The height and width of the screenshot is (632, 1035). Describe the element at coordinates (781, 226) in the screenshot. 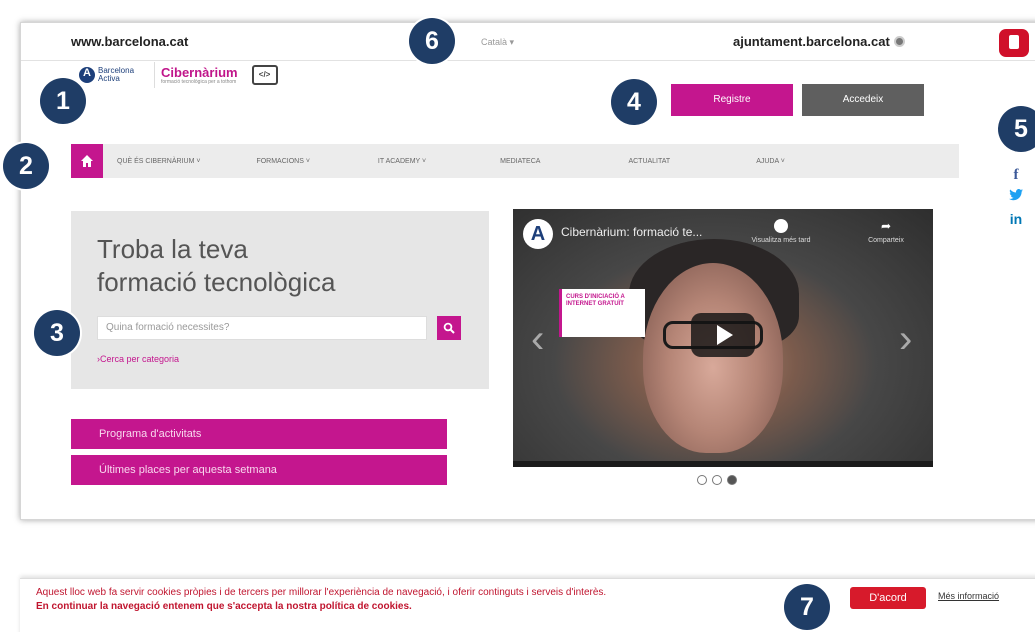

I see `clock-icon` at that location.